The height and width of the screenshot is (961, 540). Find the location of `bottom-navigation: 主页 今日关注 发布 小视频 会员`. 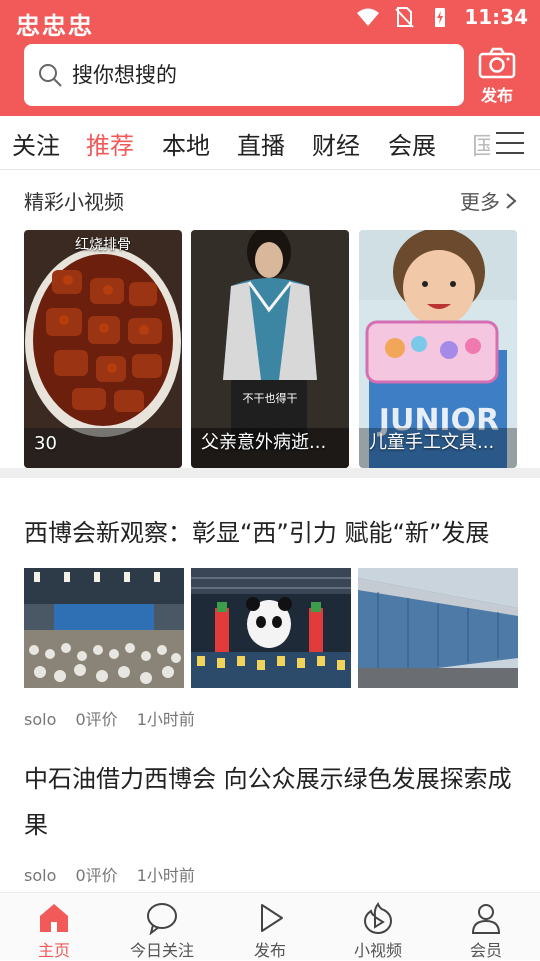

bottom-navigation: 主页 今日关注 发布 小视频 会员 is located at coordinates (270, 926).